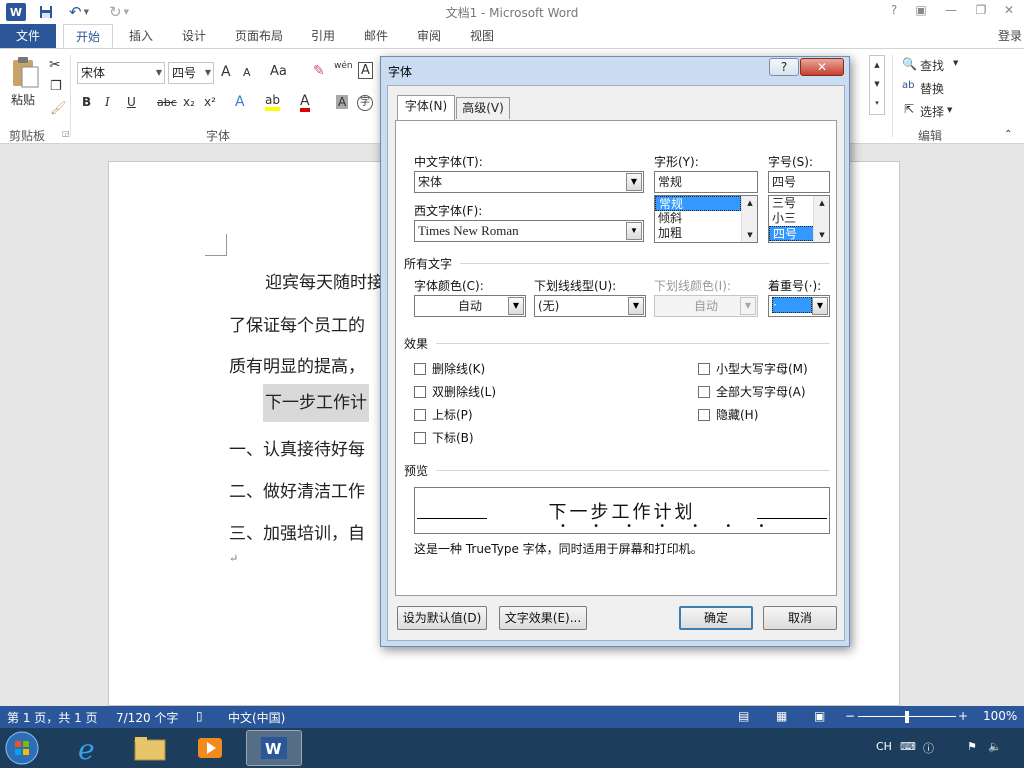 The height and width of the screenshot is (768, 1024). Describe the element at coordinates (86, 102) in the screenshot. I see `bold-button: B` at that location.